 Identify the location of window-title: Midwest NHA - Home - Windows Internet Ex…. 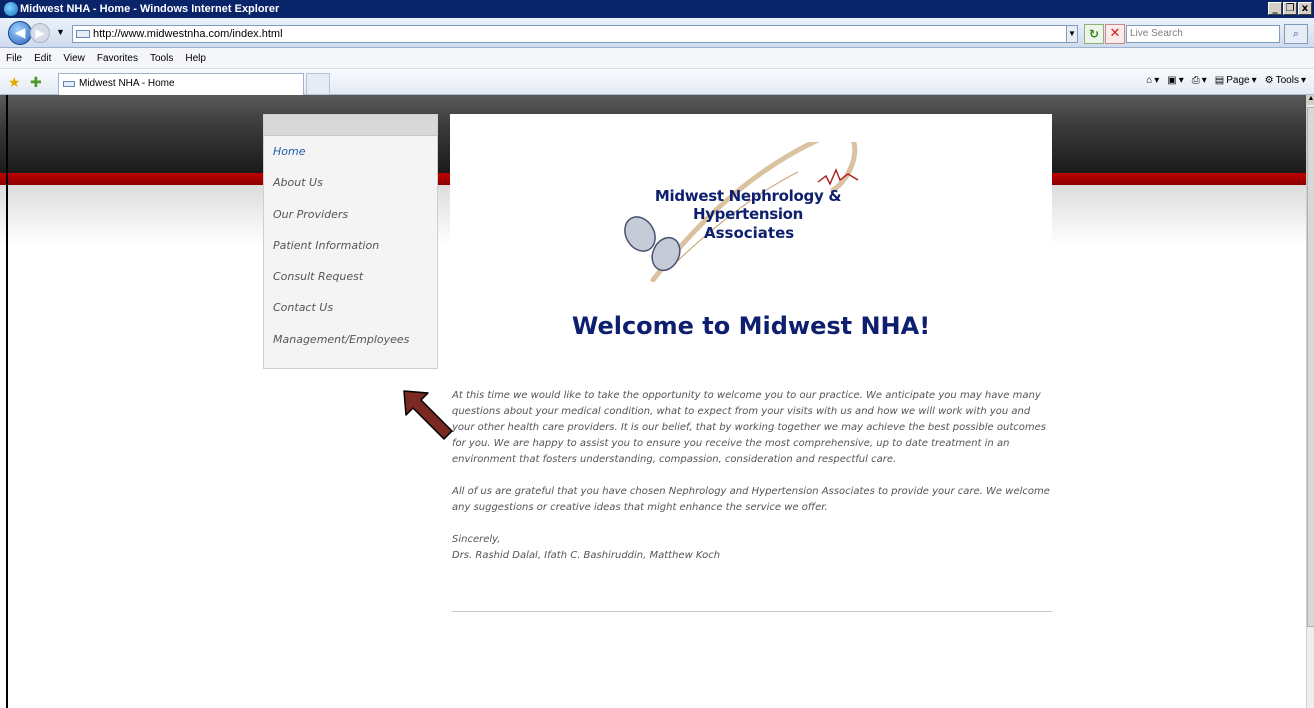
(150, 9).